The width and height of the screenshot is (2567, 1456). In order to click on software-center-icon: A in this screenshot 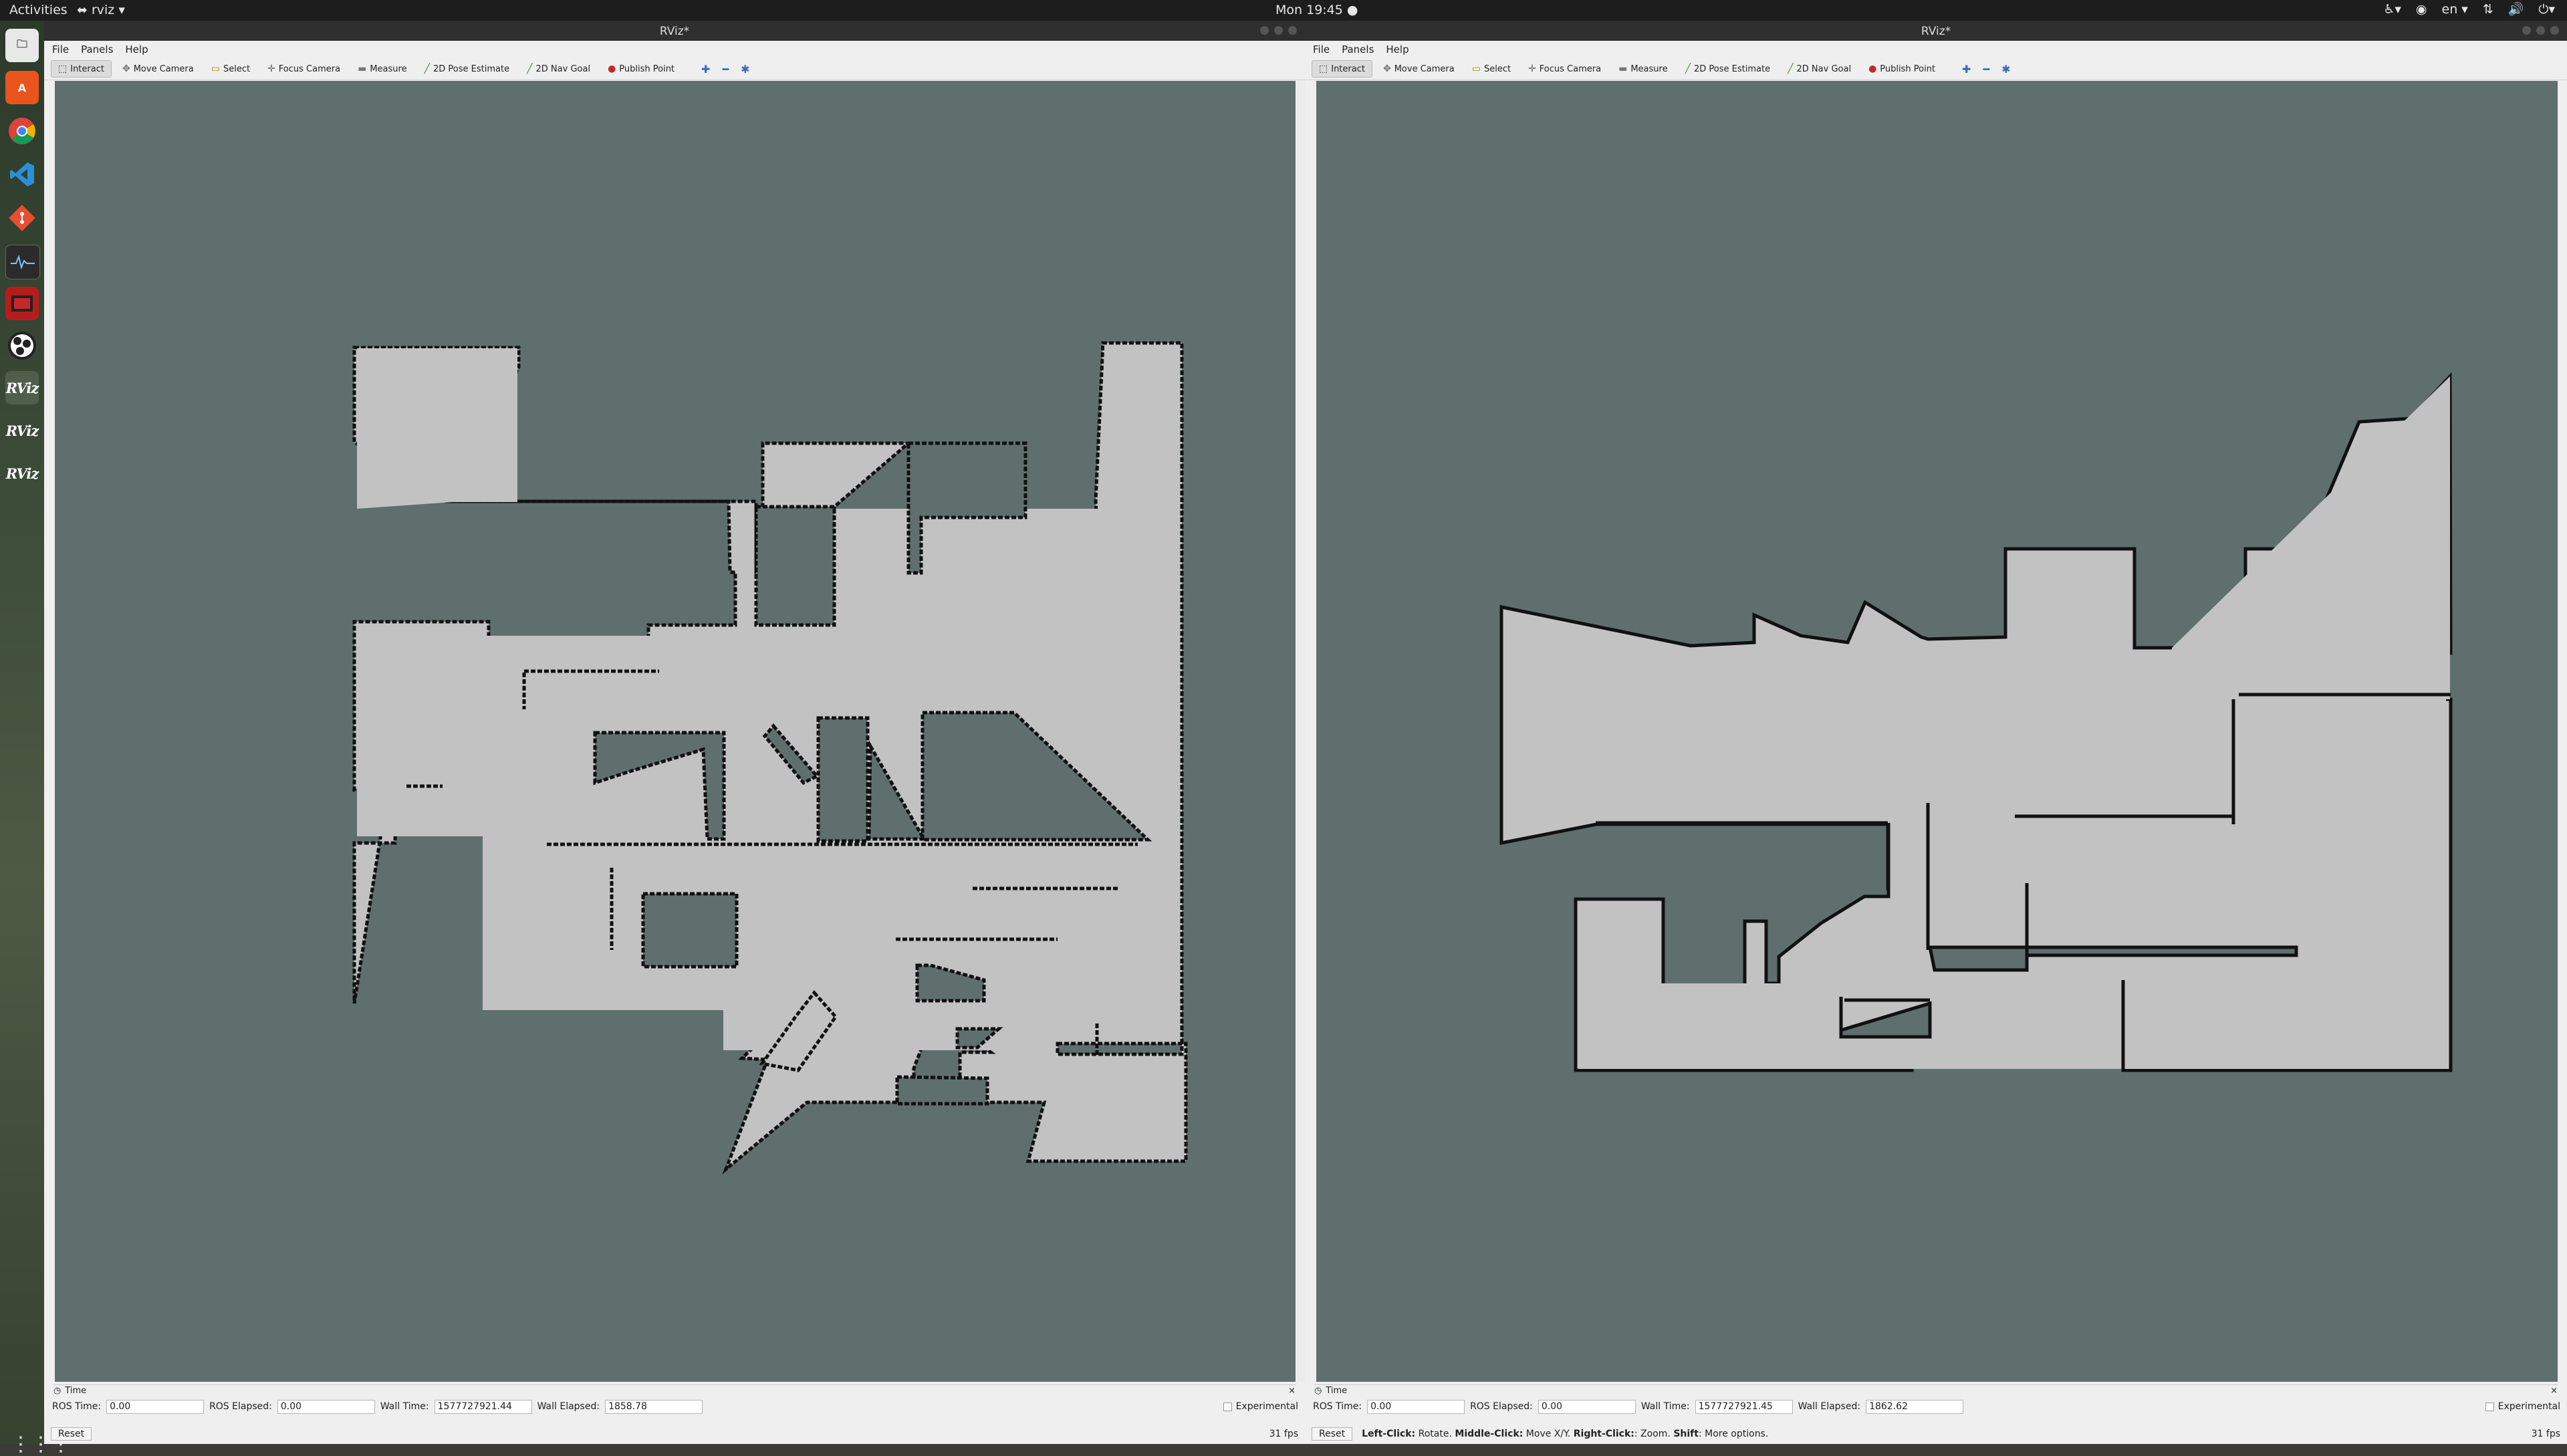, I will do `click(22, 87)`.